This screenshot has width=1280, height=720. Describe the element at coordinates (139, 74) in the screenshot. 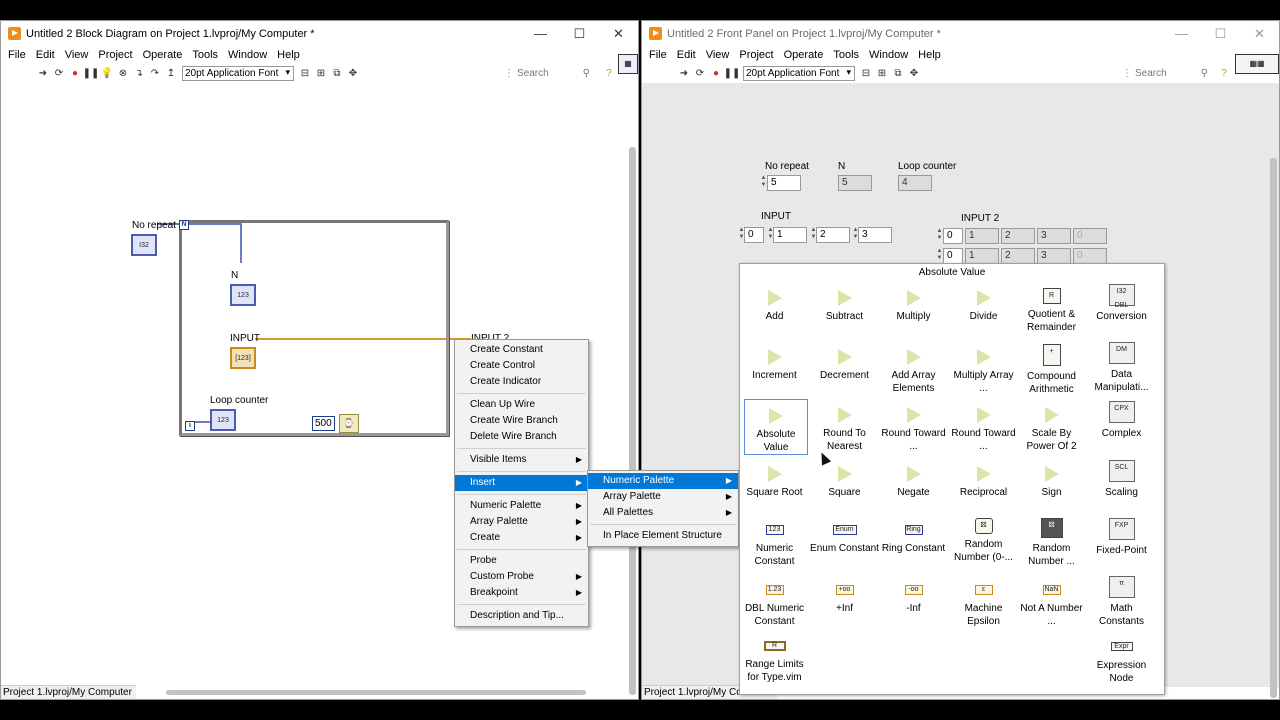

I see `step-into-icon: ↴` at that location.